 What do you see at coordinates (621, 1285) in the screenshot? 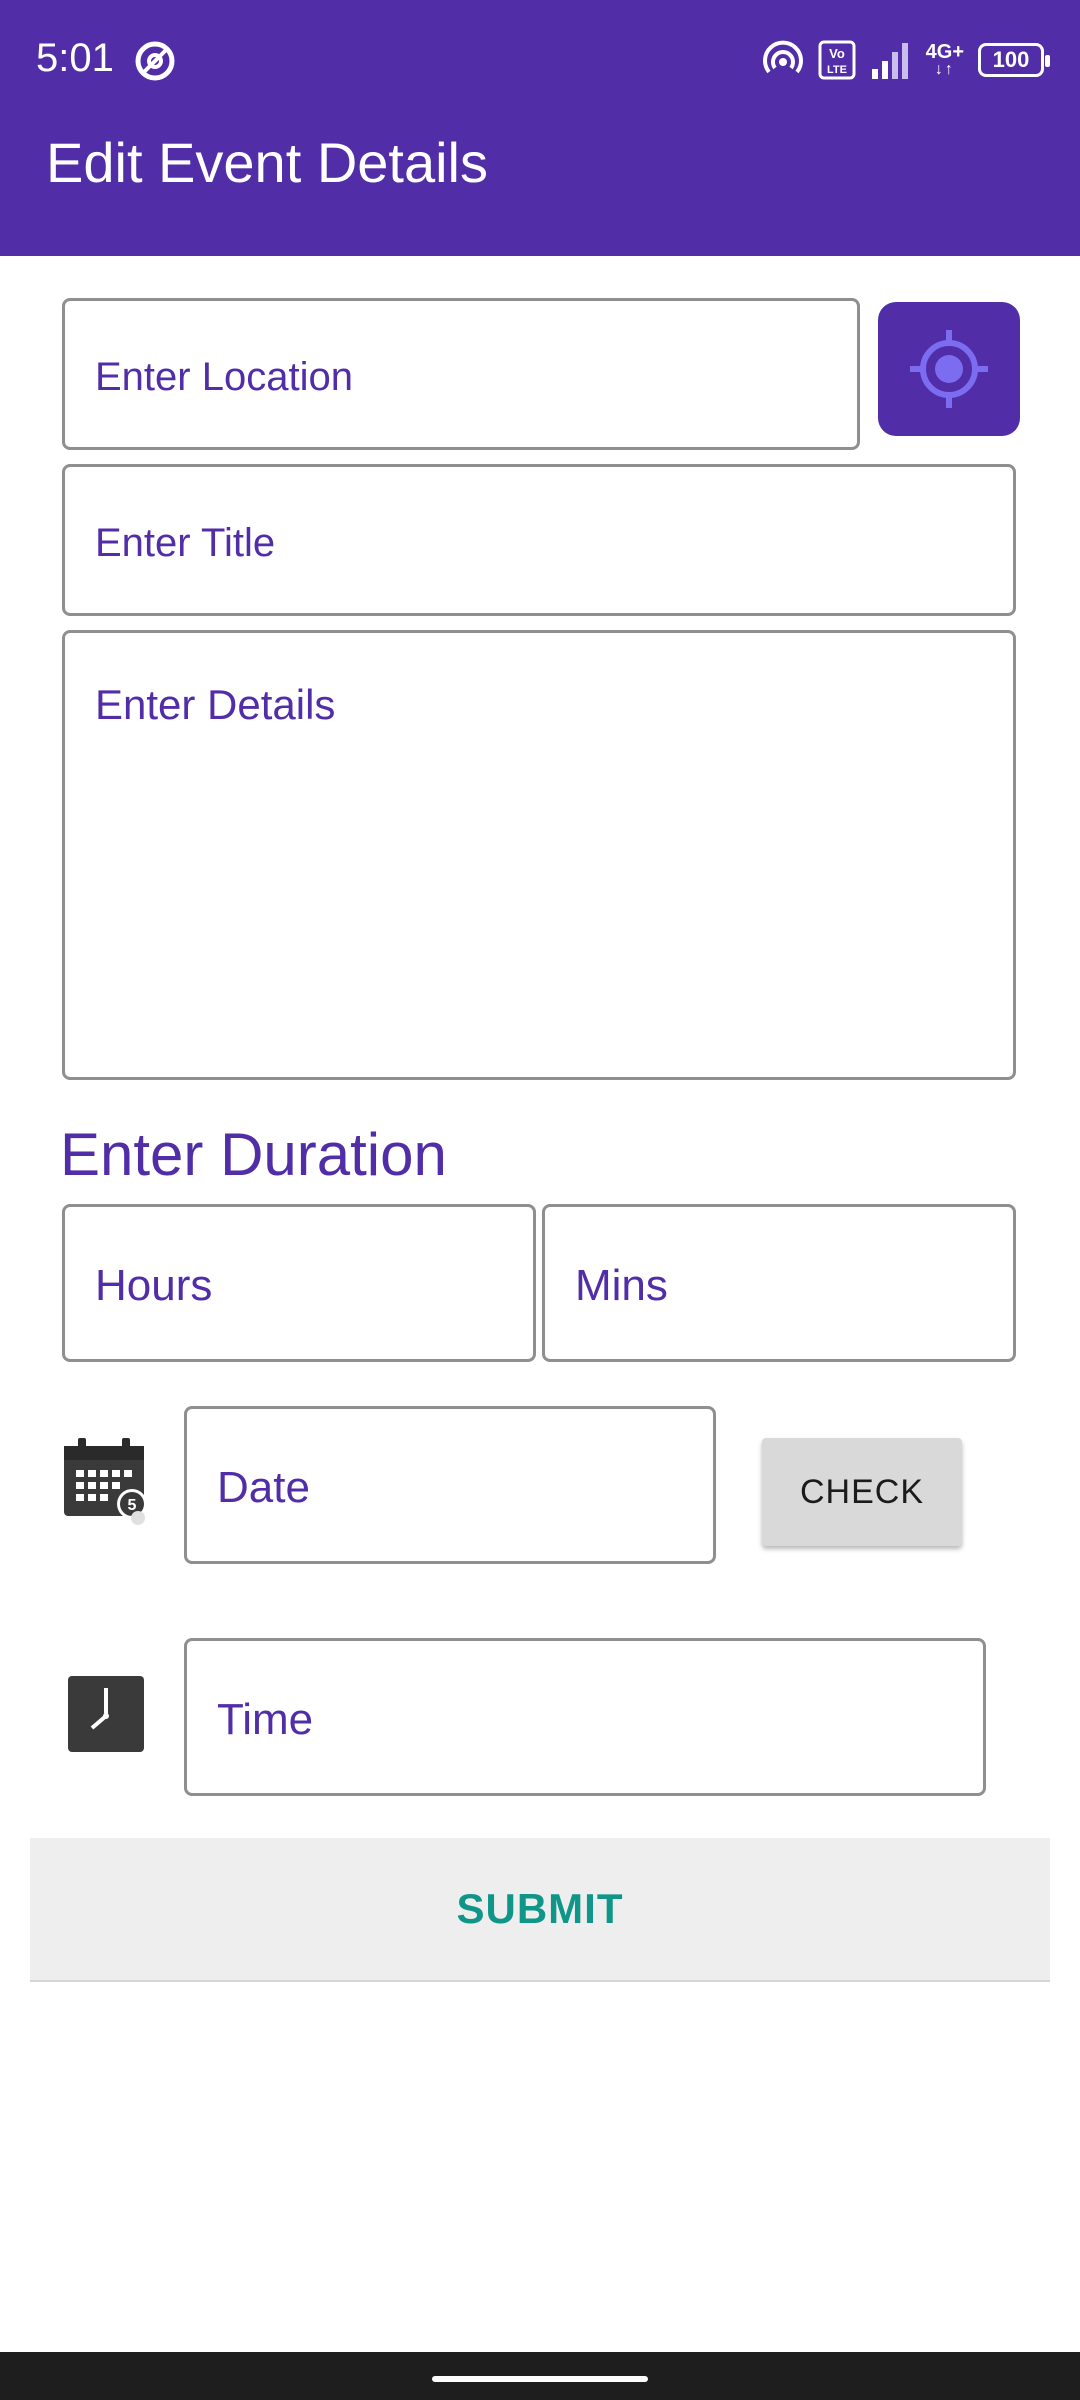
I see `mins-placeholder: Mins` at bounding box center [621, 1285].